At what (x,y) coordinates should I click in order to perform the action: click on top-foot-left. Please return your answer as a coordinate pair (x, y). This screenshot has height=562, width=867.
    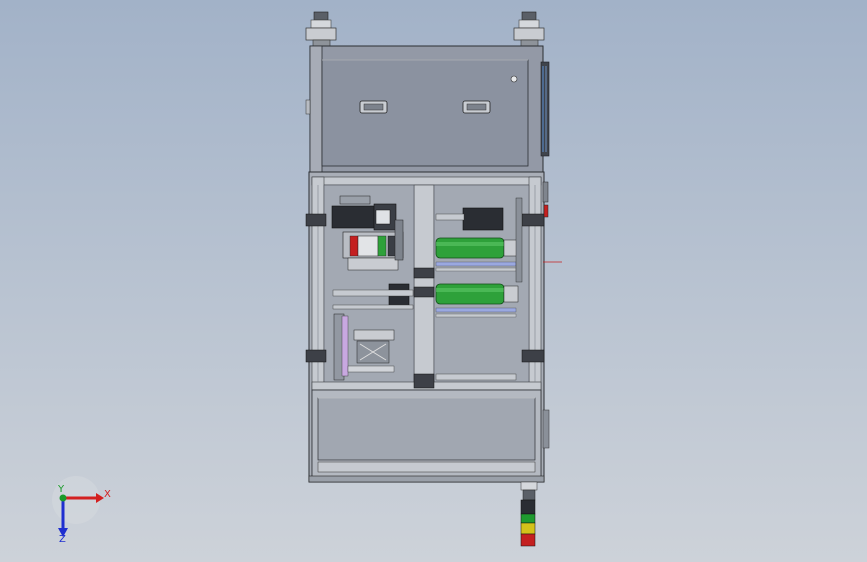
    Looking at the image, I should click on (321, 29).